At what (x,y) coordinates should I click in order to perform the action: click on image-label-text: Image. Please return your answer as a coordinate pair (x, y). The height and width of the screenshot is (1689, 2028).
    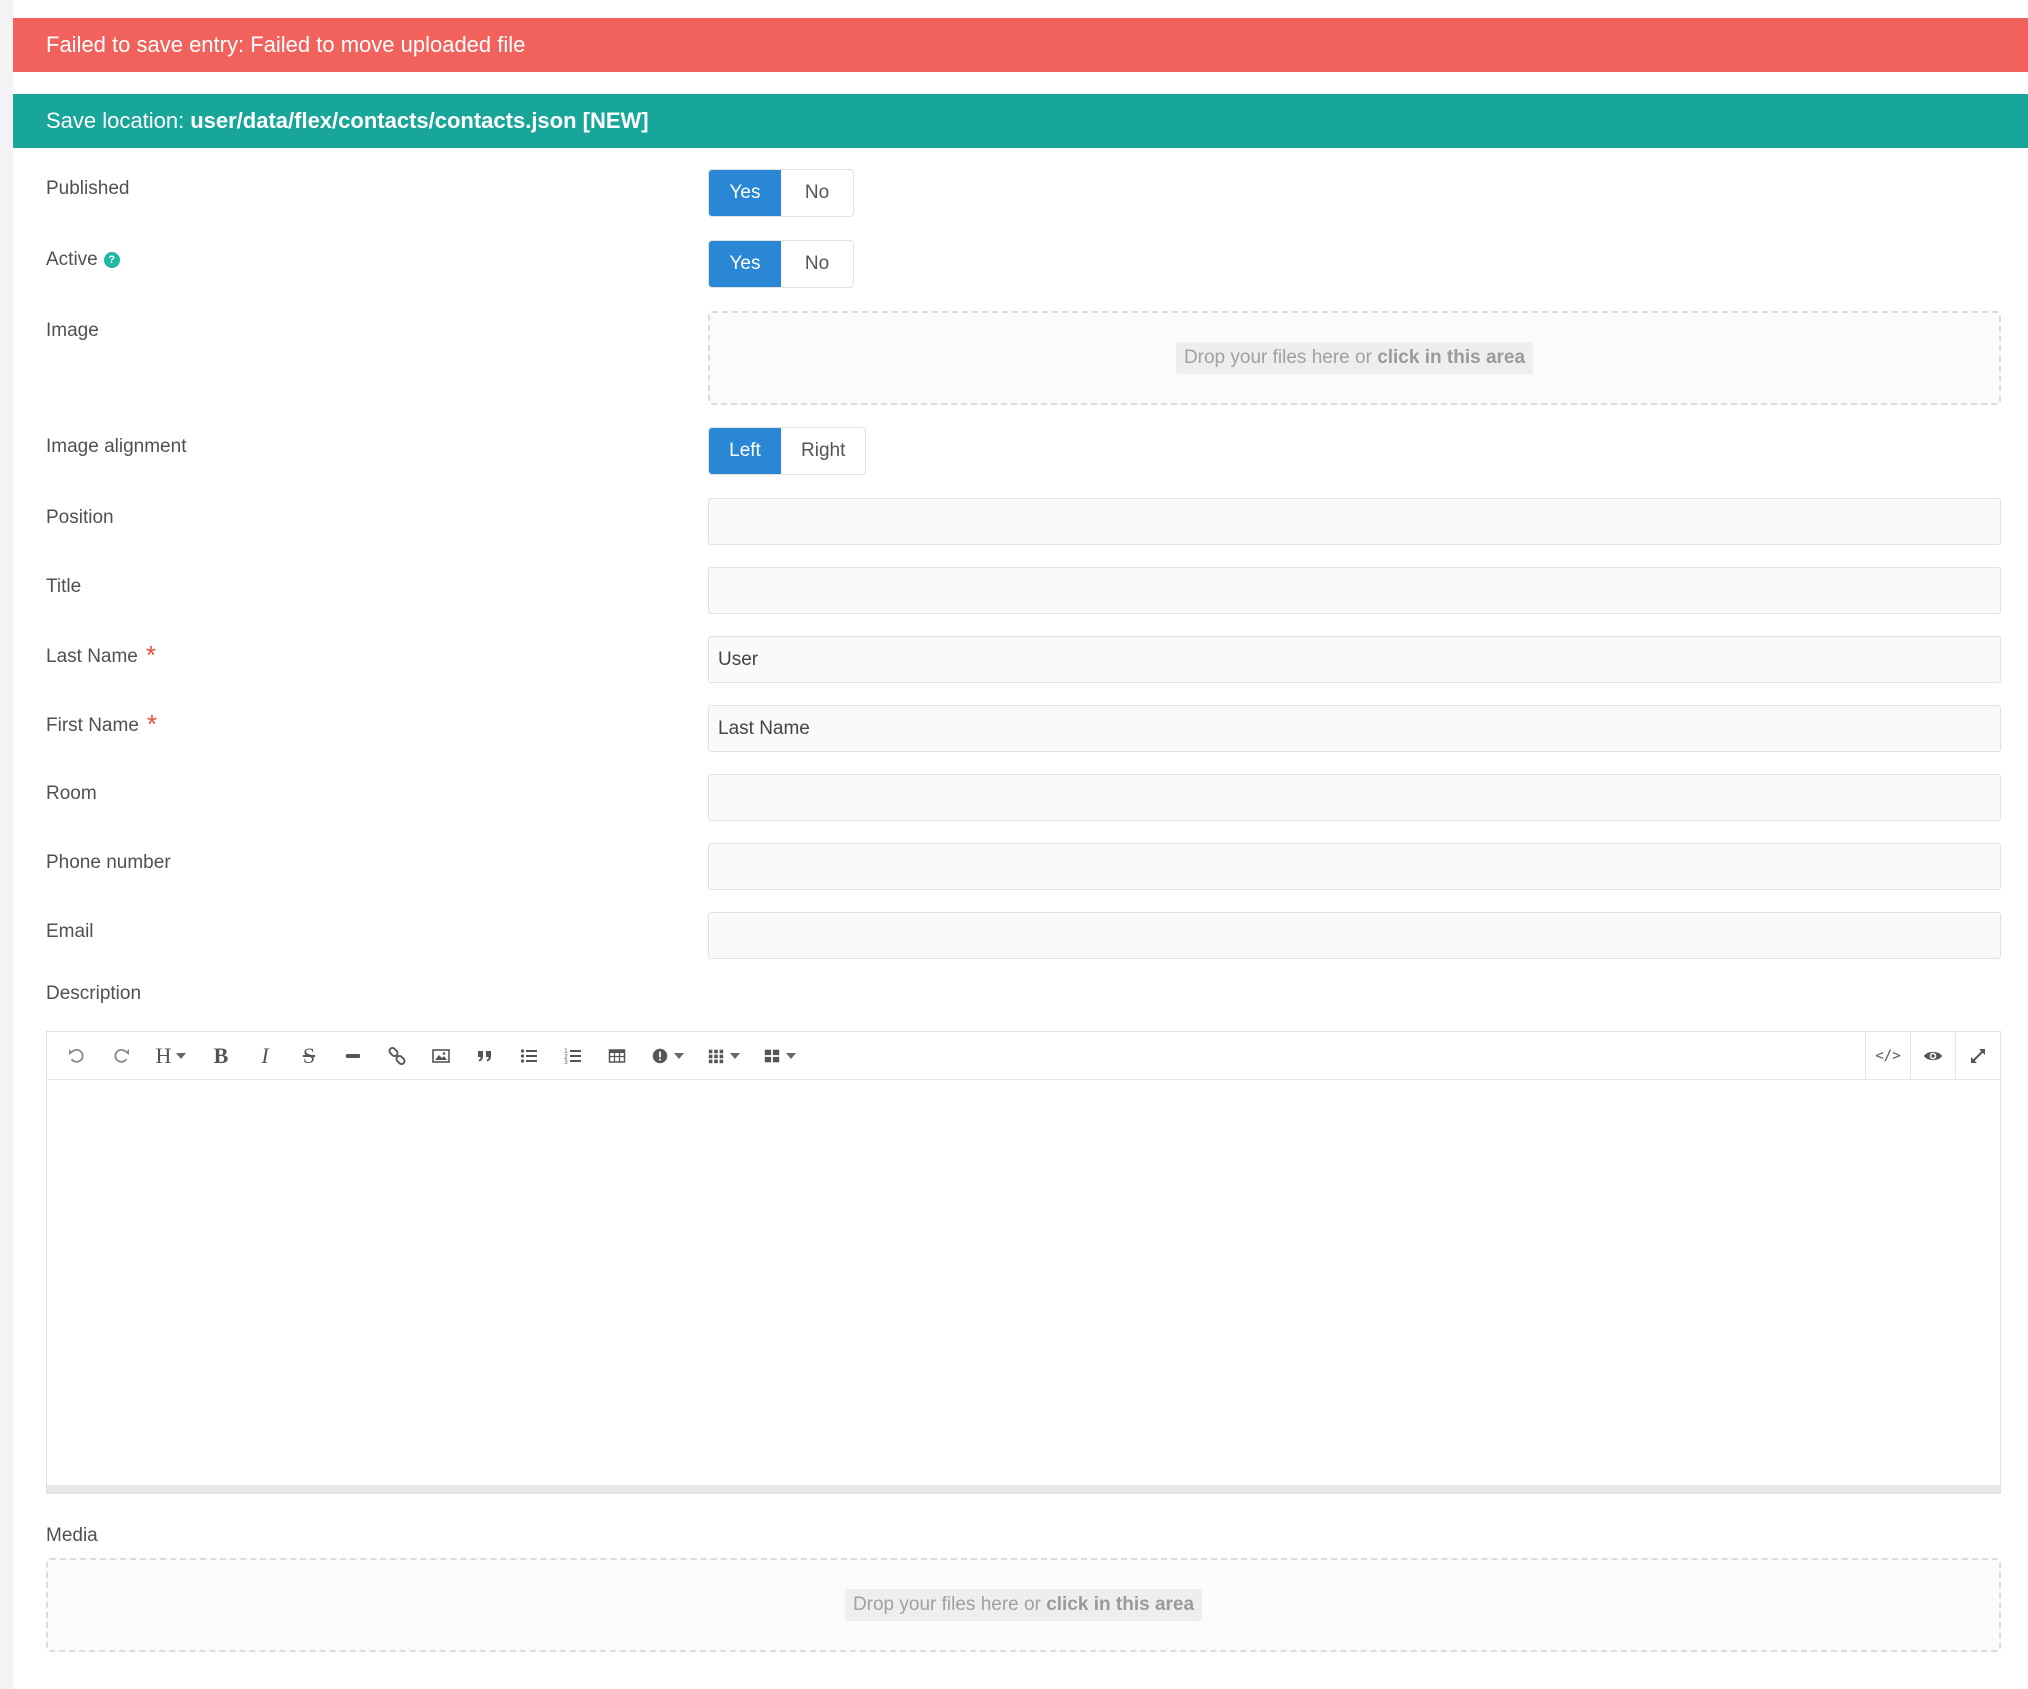
    Looking at the image, I should click on (72, 330).